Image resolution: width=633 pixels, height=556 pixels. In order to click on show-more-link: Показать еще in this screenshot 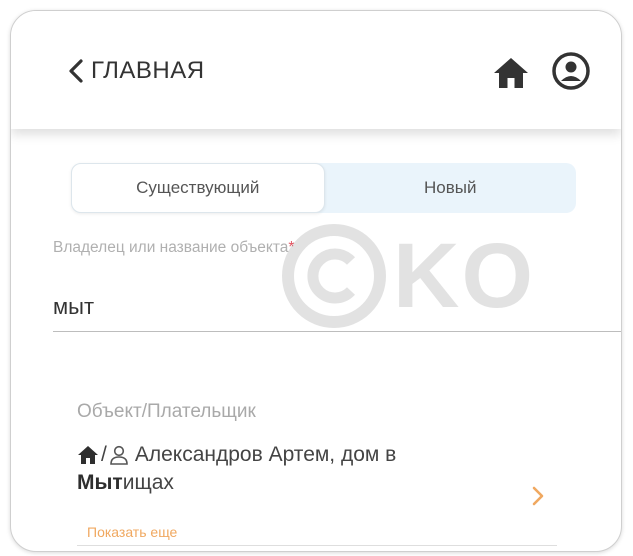, I will do `click(132, 532)`.